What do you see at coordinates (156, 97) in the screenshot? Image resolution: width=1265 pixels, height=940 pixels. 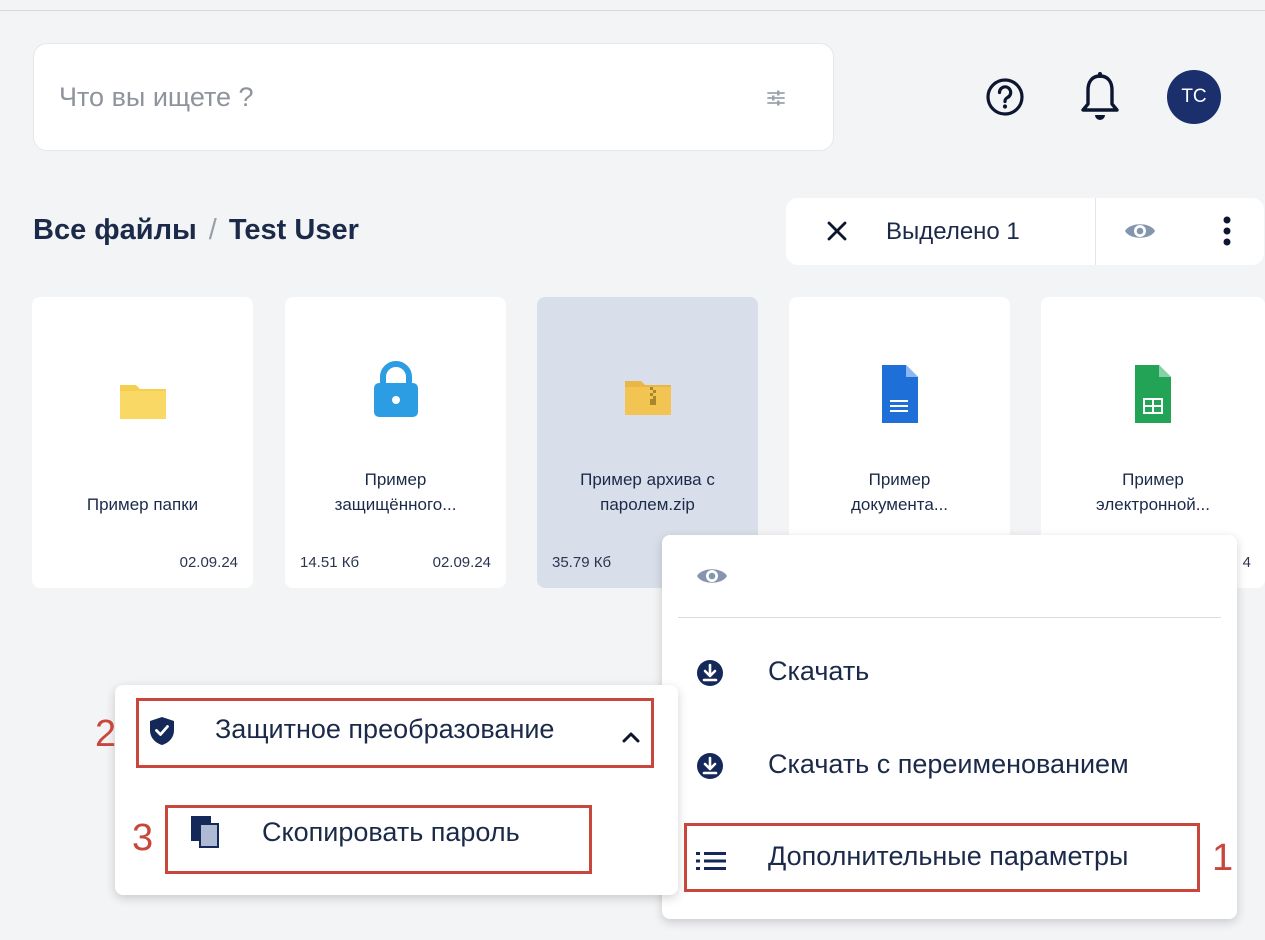 I see `search-input: Что вы ищете ?` at bounding box center [156, 97].